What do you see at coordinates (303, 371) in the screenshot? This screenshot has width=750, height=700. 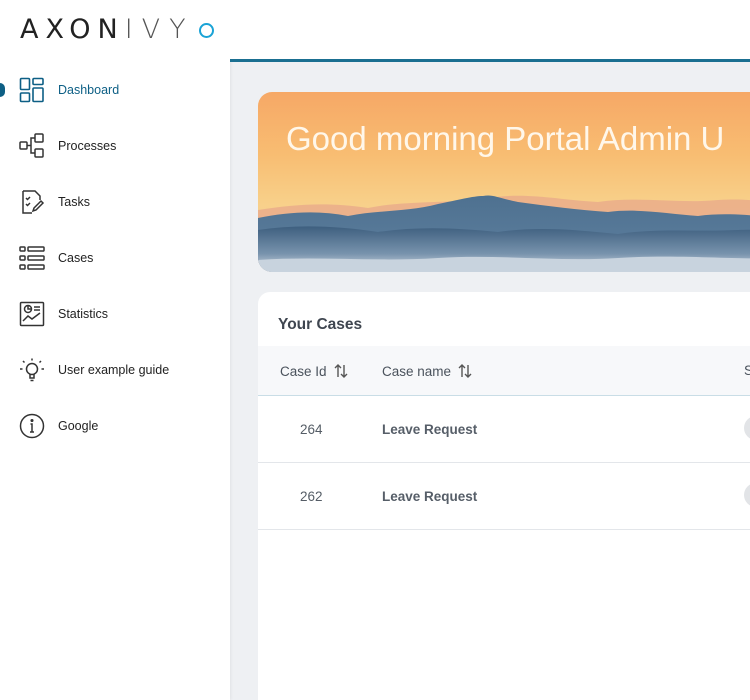 I see `column-label: Case Id` at bounding box center [303, 371].